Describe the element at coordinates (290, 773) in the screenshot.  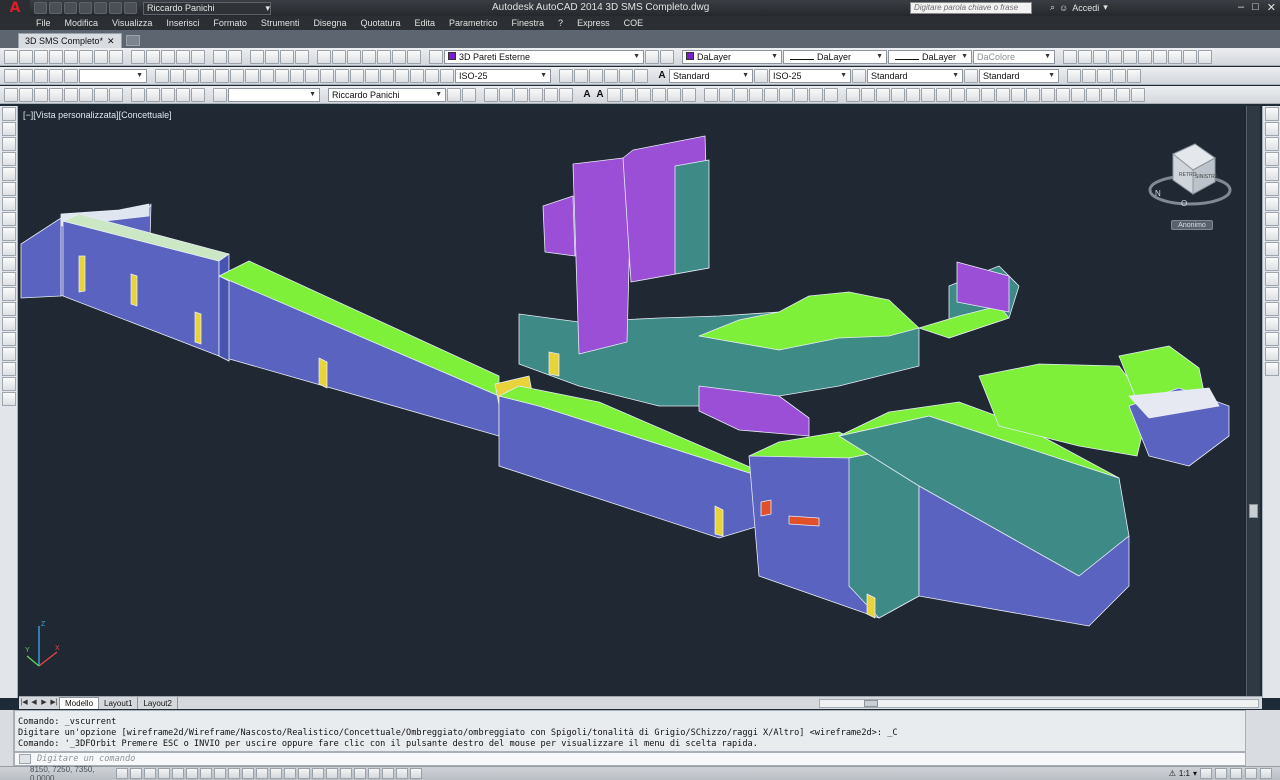
I see `quick-properties-icon` at that location.